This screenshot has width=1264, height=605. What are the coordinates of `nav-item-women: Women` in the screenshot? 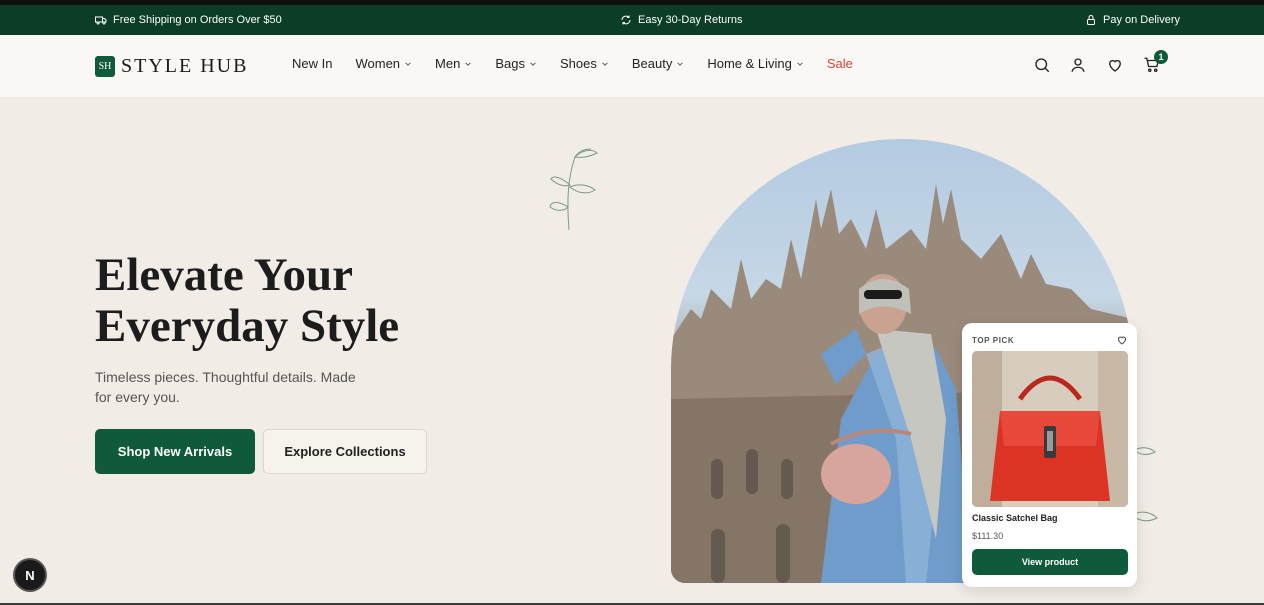 It's located at (383, 63).